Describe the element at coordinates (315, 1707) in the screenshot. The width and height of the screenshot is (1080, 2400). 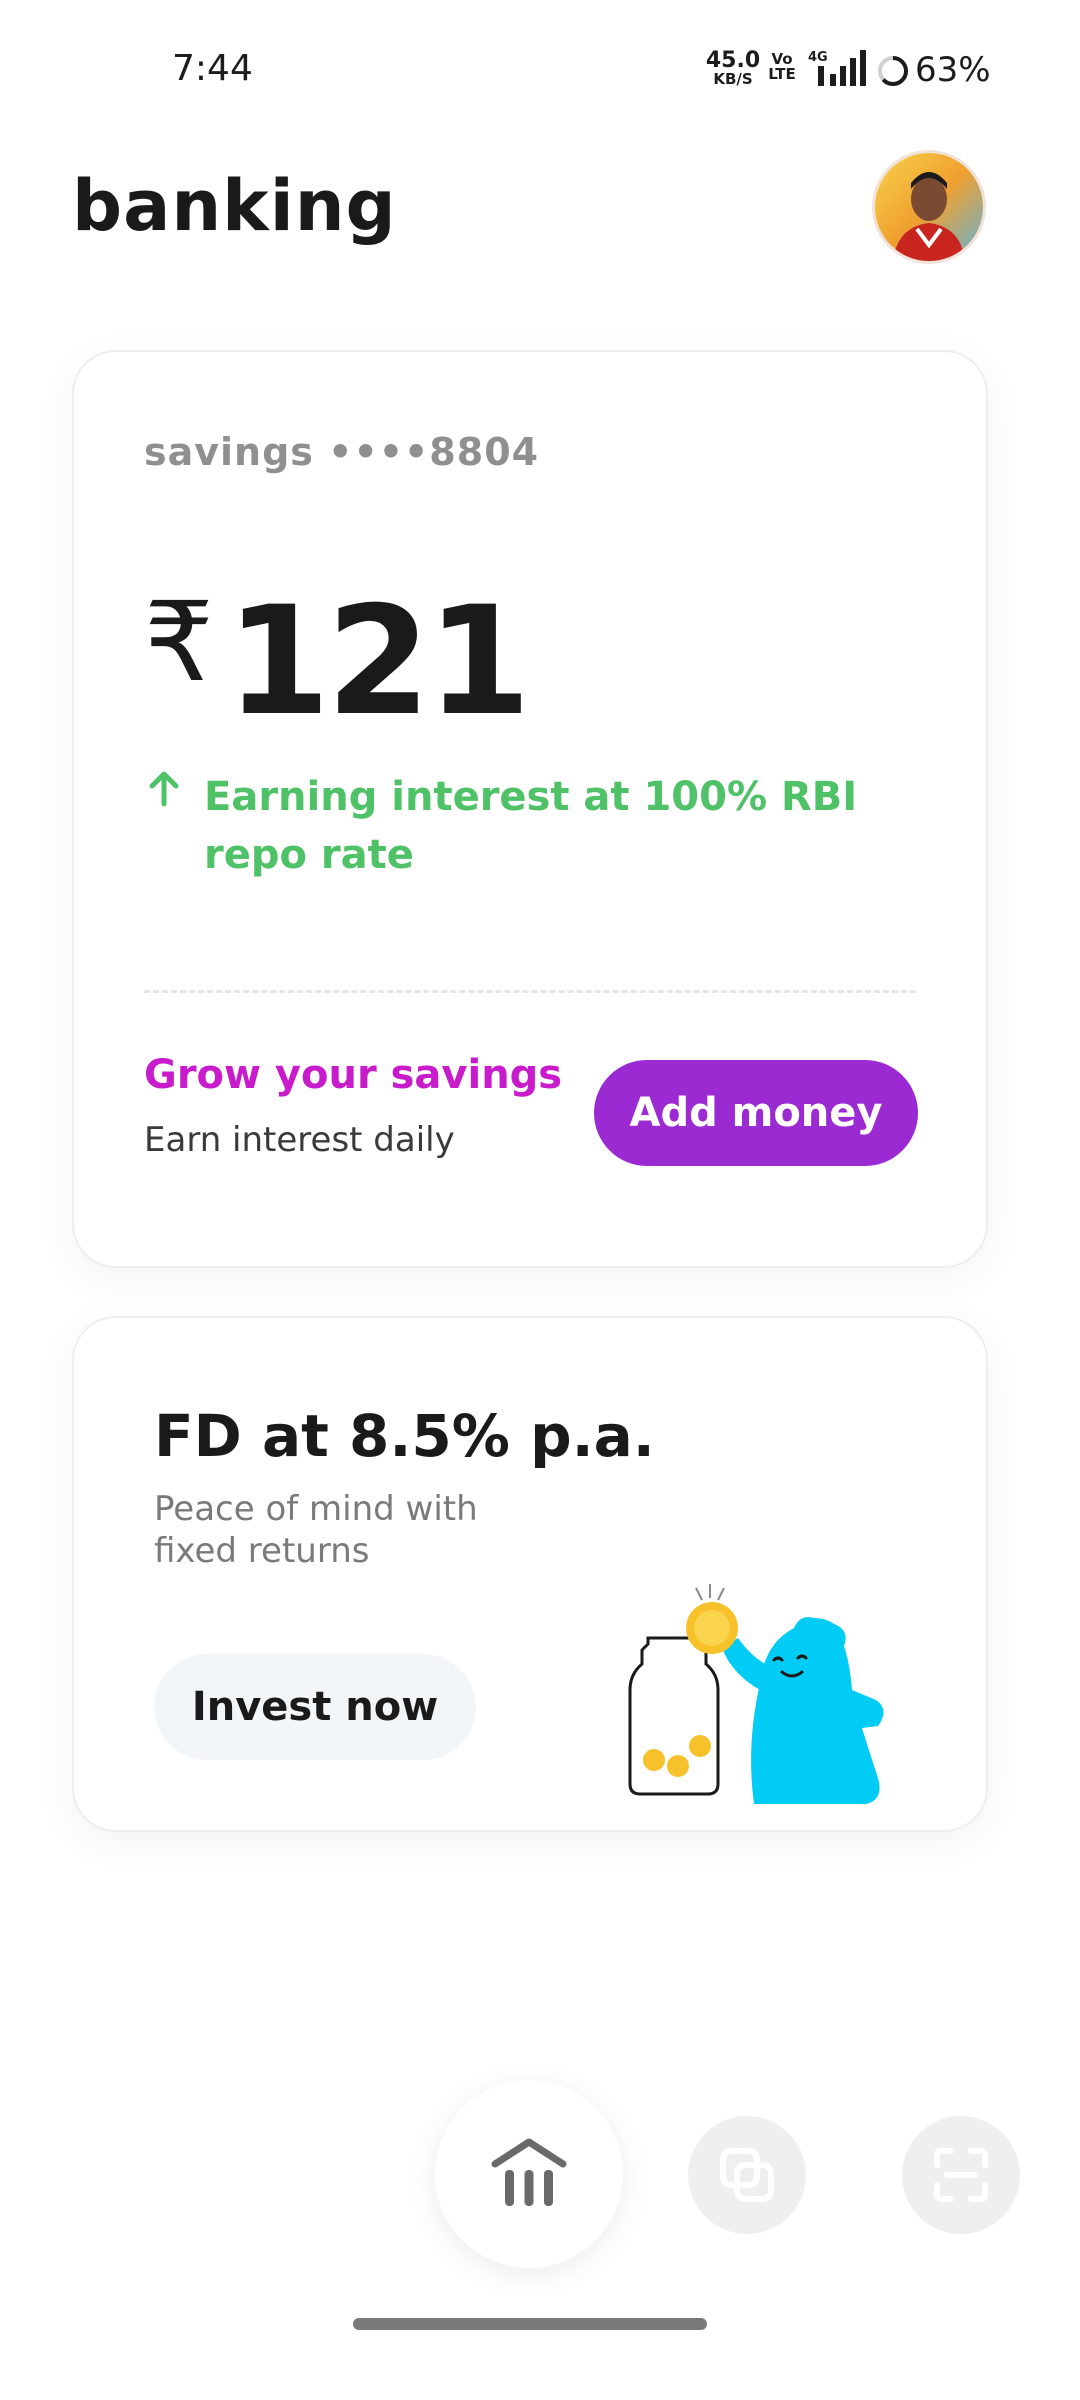
I see `invest-now-button: Invest now` at that location.